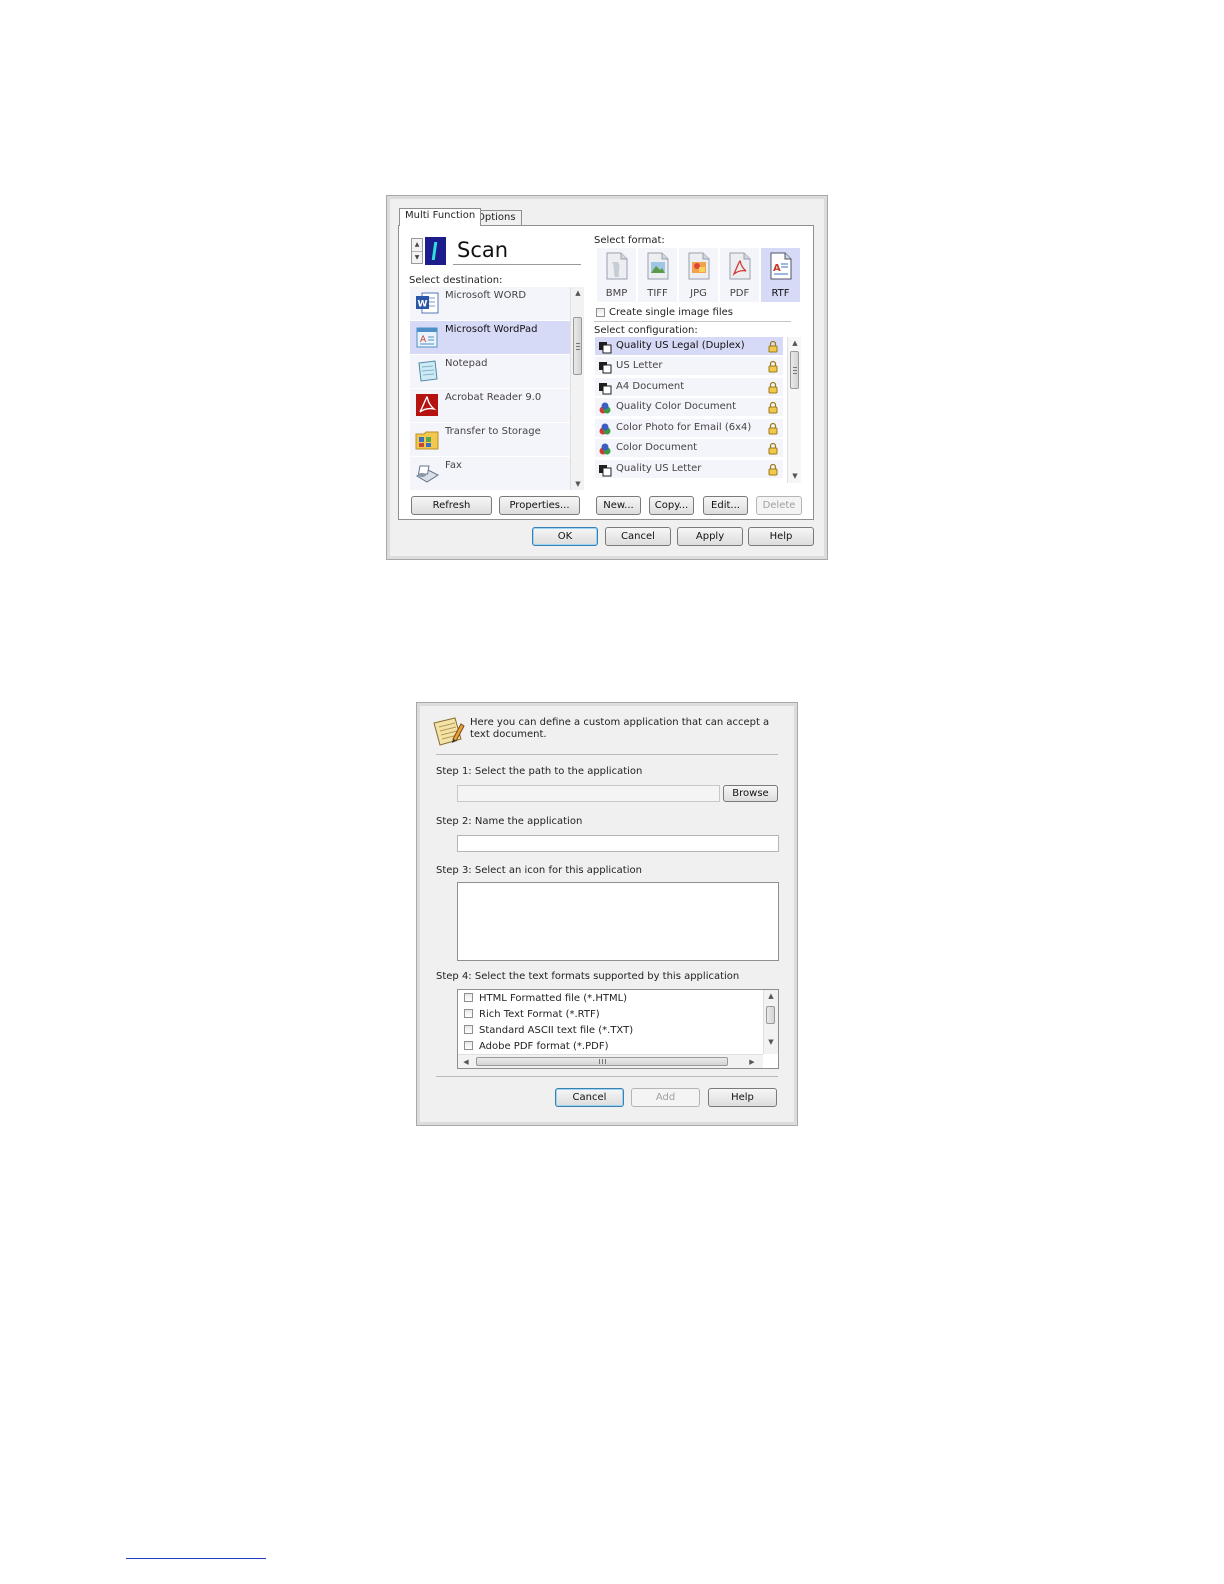 Image resolution: width=1224 pixels, height=1584 pixels. What do you see at coordinates (456, 280) in the screenshot?
I see `select-destination-label: Select destination:` at bounding box center [456, 280].